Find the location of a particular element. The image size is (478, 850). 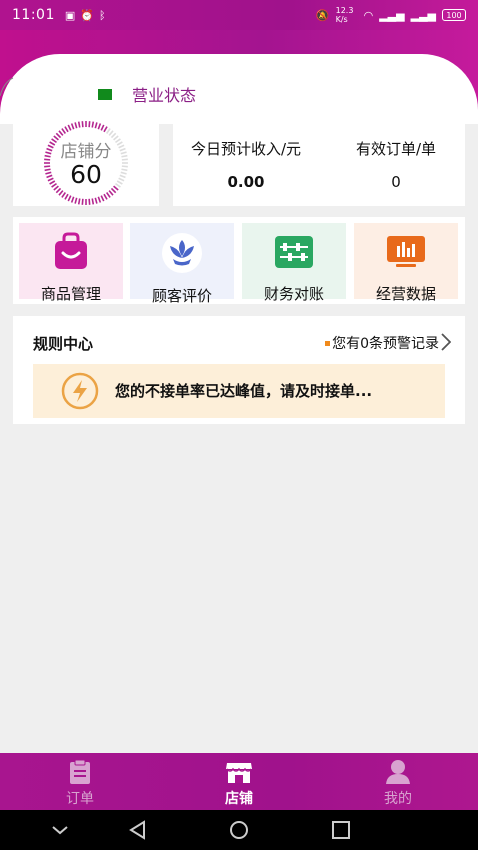

menu-panel: 商品管理 顾客评价 财务对账 经营数据 is located at coordinates (239, 261).